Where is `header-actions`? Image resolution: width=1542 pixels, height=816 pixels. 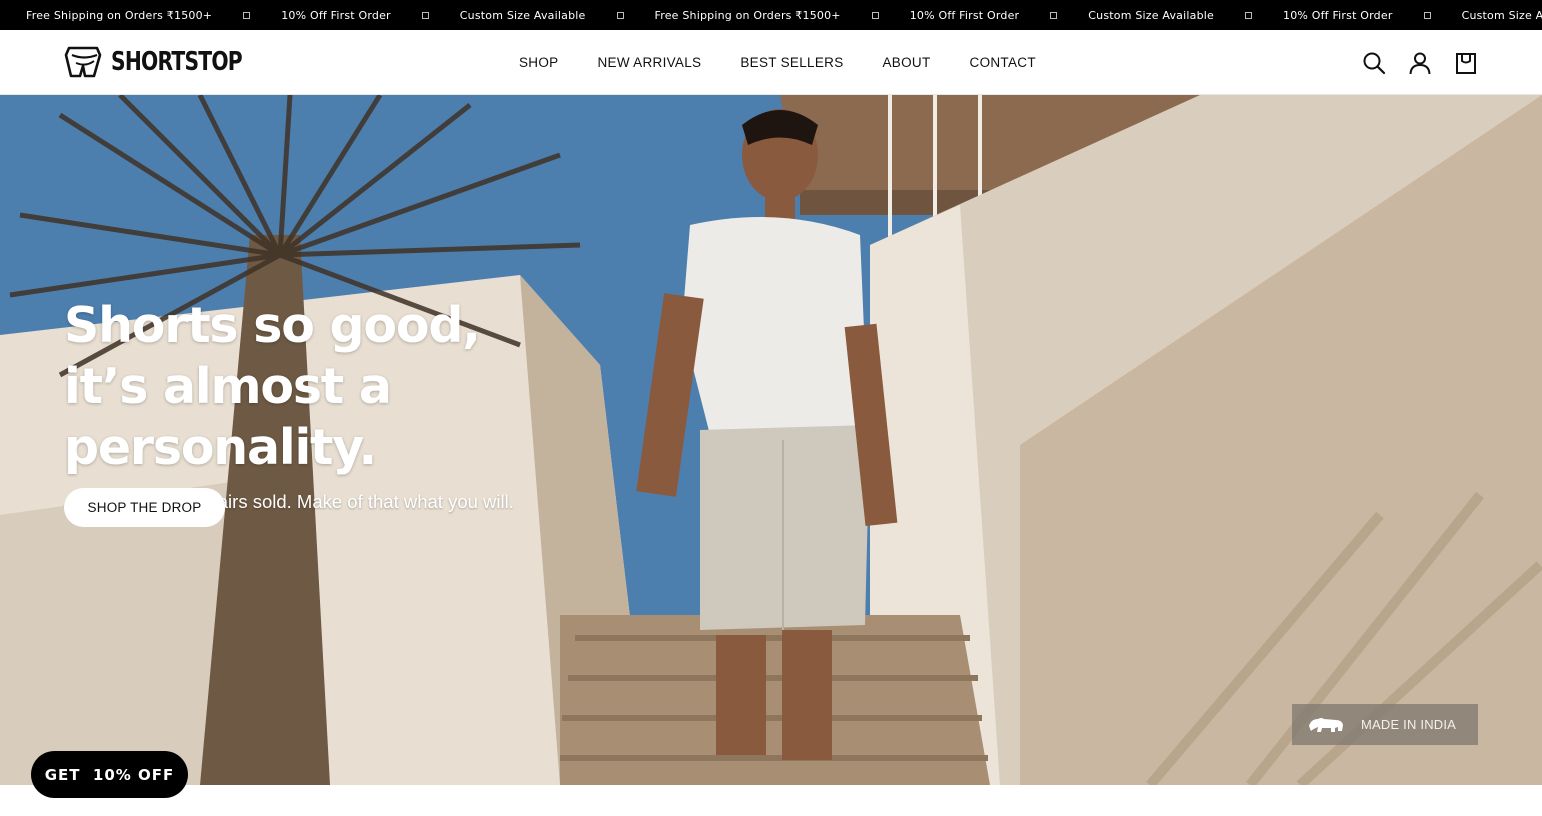
header-actions is located at coordinates (1409, 62).